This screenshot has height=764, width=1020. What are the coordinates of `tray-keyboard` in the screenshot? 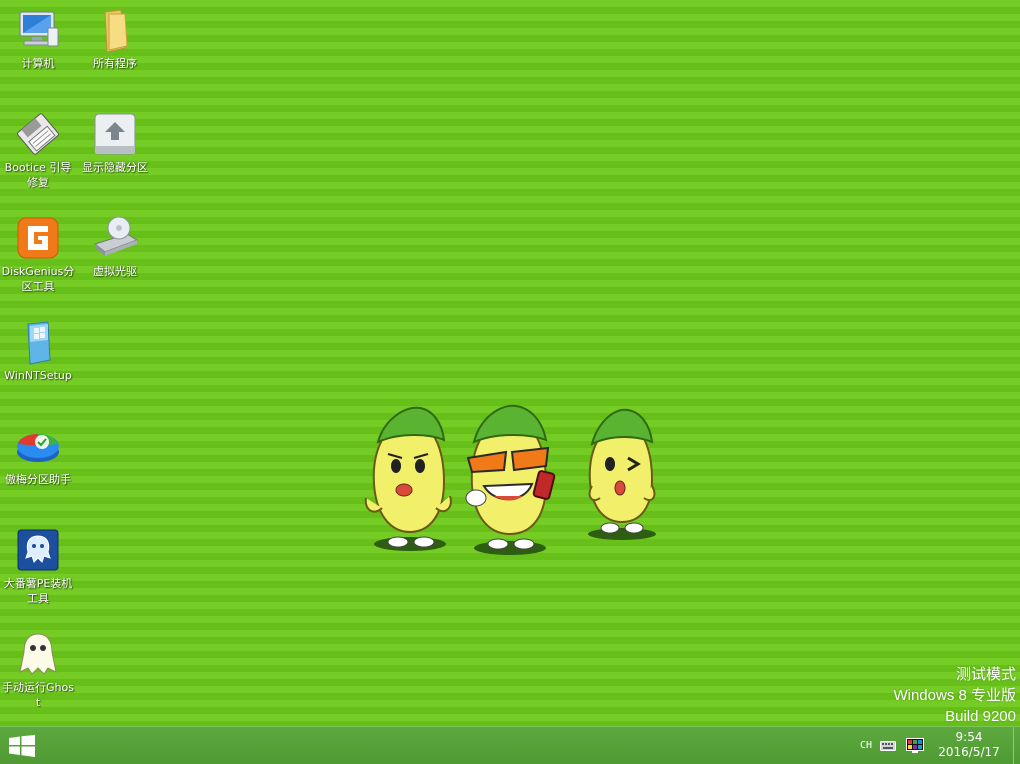 It's located at (888, 745).